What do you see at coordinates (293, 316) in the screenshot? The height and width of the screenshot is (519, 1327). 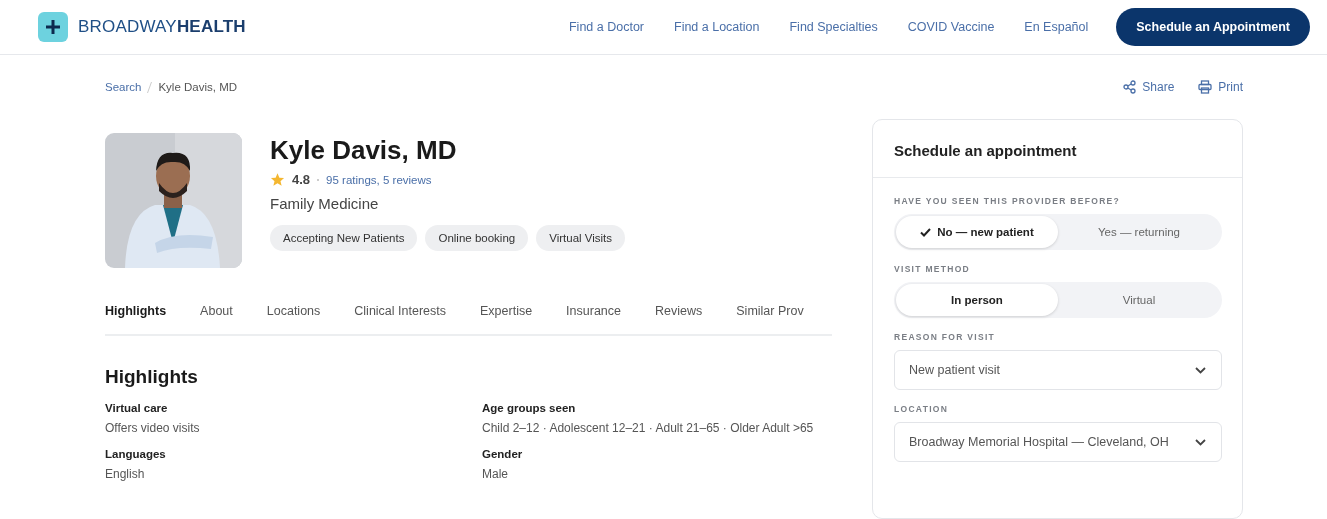 I see `tab: Locations` at bounding box center [293, 316].